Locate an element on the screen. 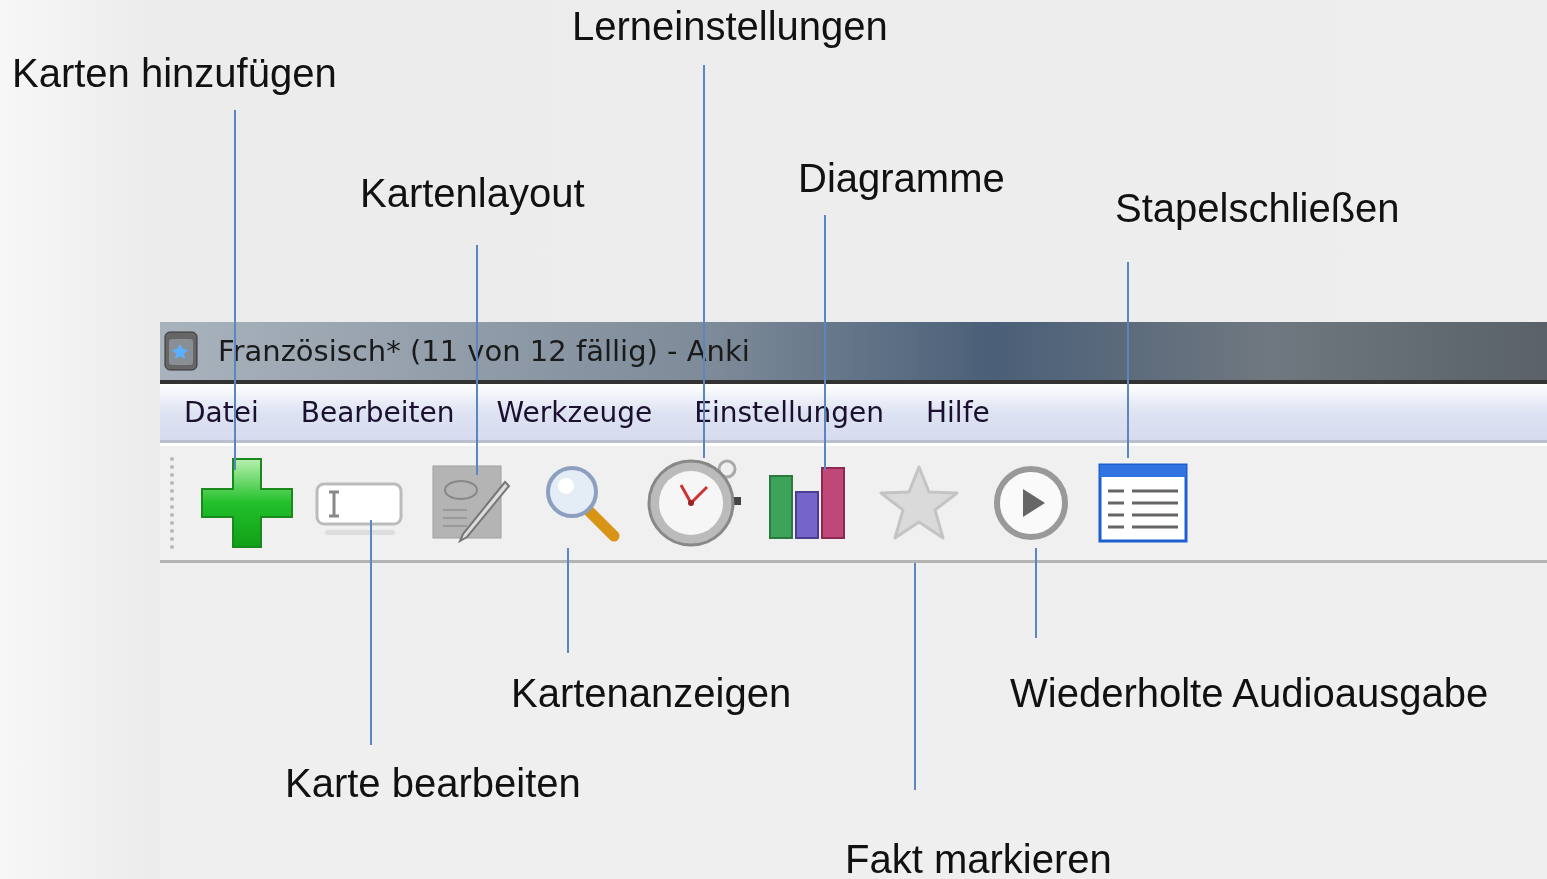 This screenshot has height=879, width=1547. menu-item: Werkzeuge is located at coordinates (574, 412).